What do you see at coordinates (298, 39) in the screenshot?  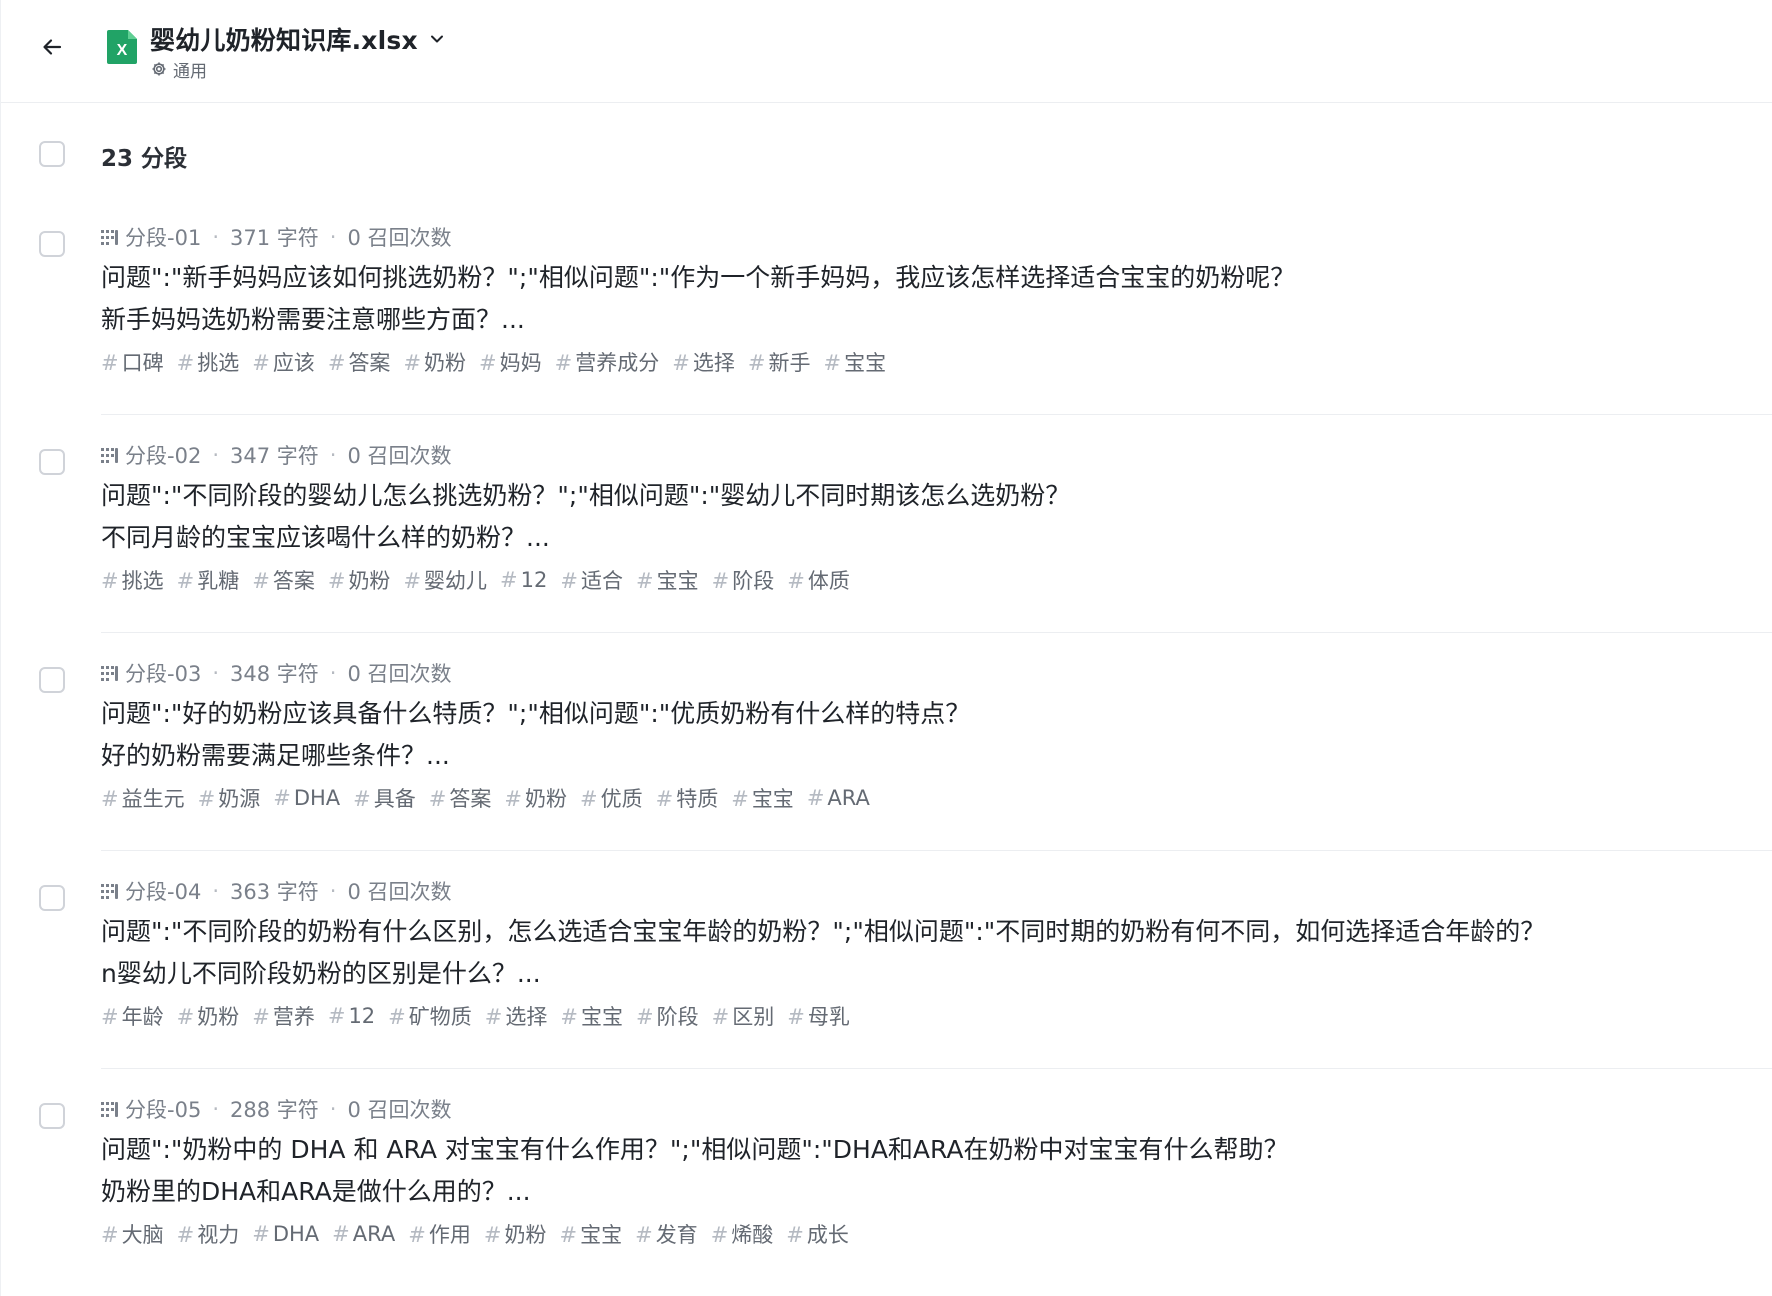 I see `document-switcher: 婴幼儿奶粉知识库.xlsx` at bounding box center [298, 39].